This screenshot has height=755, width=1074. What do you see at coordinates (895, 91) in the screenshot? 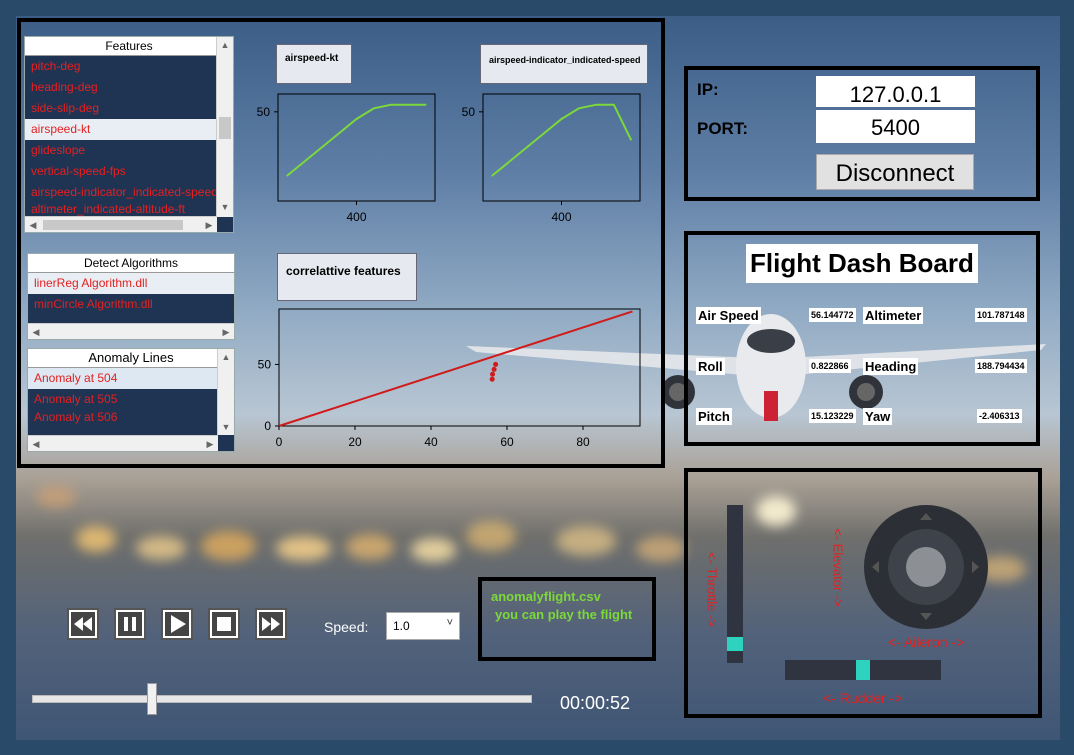
I see `ip-field: 127.0.0.1` at bounding box center [895, 91].